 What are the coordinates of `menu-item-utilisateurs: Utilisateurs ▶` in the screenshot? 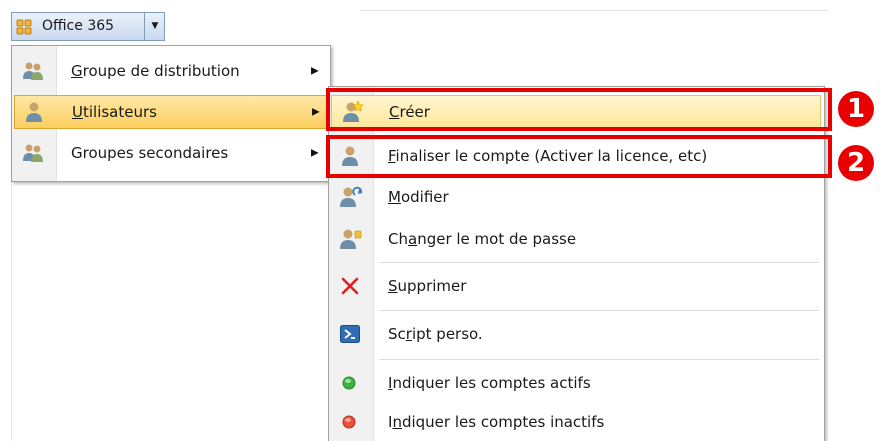 It's located at (171, 112).